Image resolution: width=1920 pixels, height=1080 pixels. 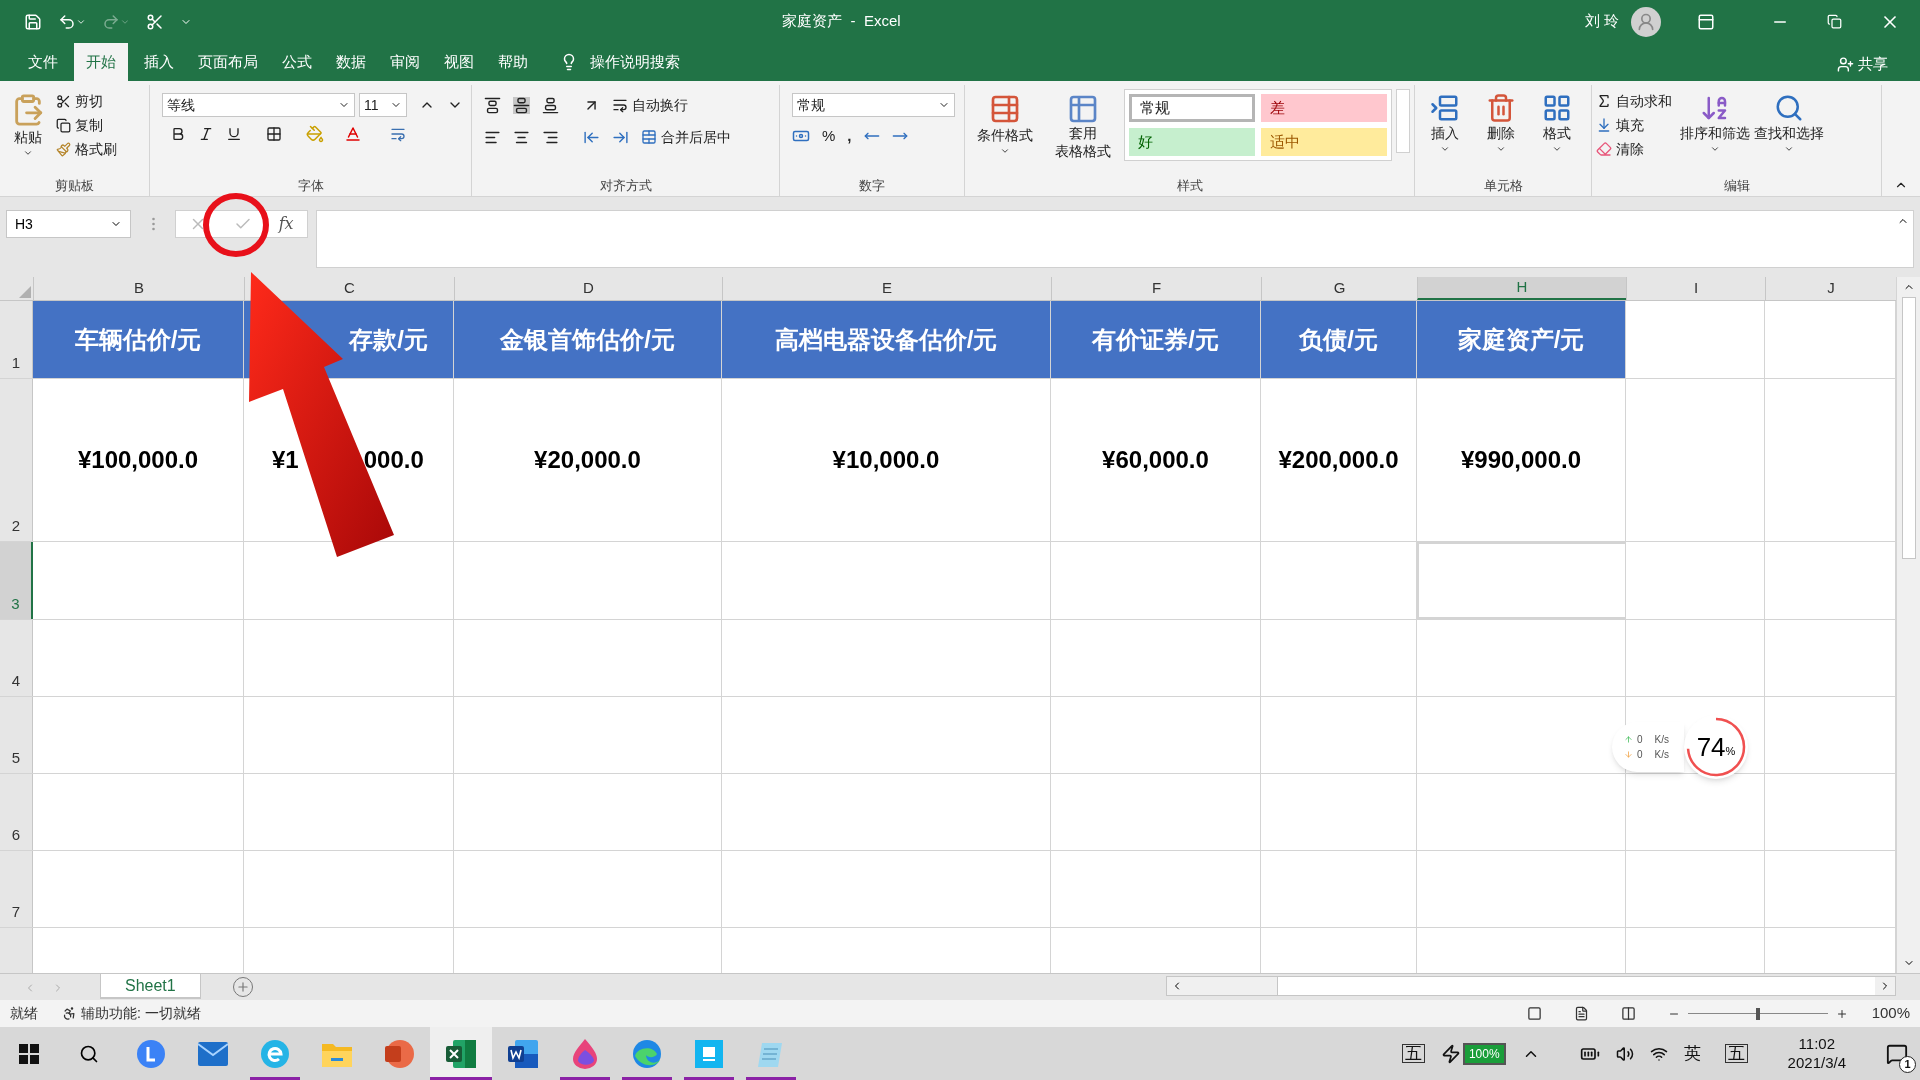 What do you see at coordinates (297, 62) in the screenshot?
I see `ribbon-tab: 公式` at bounding box center [297, 62].